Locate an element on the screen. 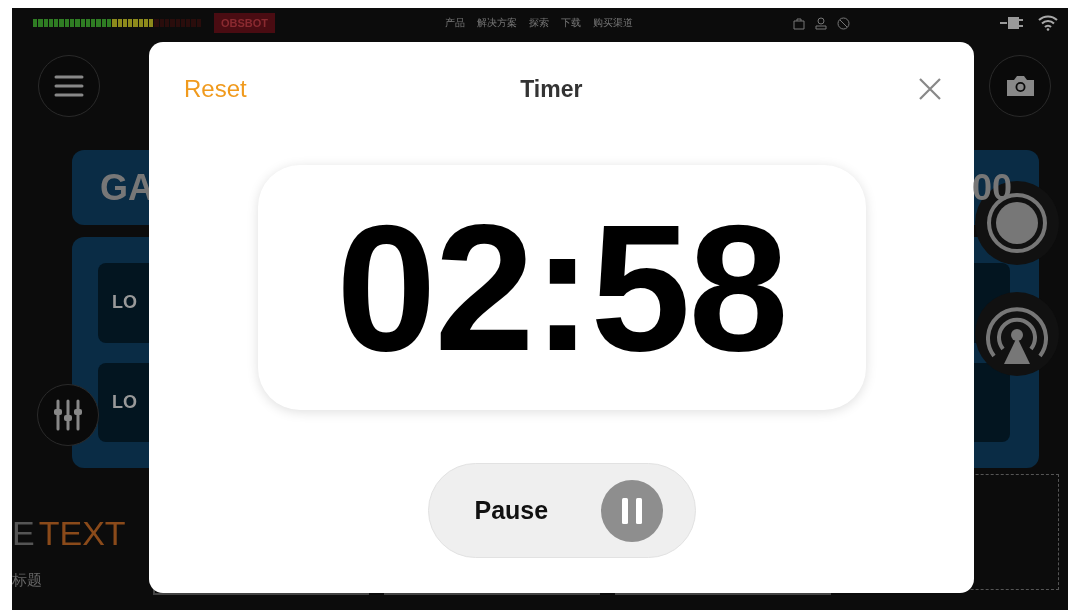 The image size is (1077, 610). brand-badge: OBSBOT is located at coordinates (245, 23).